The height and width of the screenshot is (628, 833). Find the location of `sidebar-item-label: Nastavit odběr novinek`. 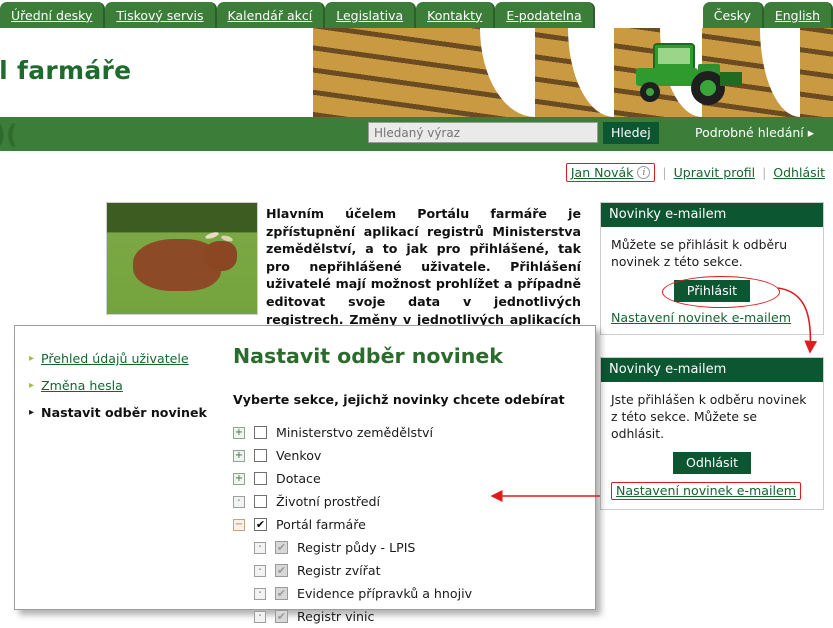

sidebar-item-label: Nastavit odběr novinek is located at coordinates (124, 412).